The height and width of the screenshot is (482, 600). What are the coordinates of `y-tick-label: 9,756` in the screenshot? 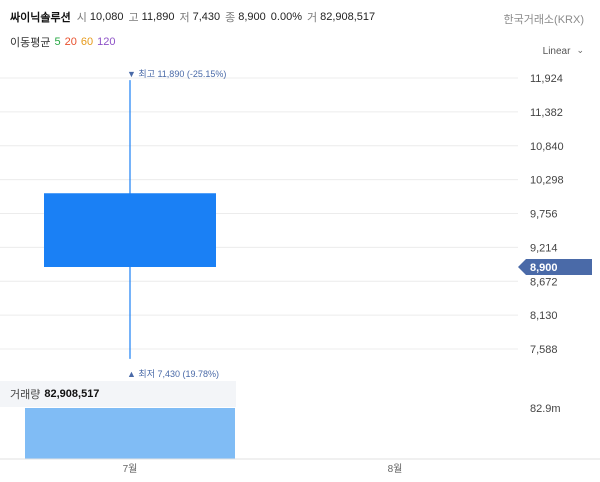 It's located at (544, 215).